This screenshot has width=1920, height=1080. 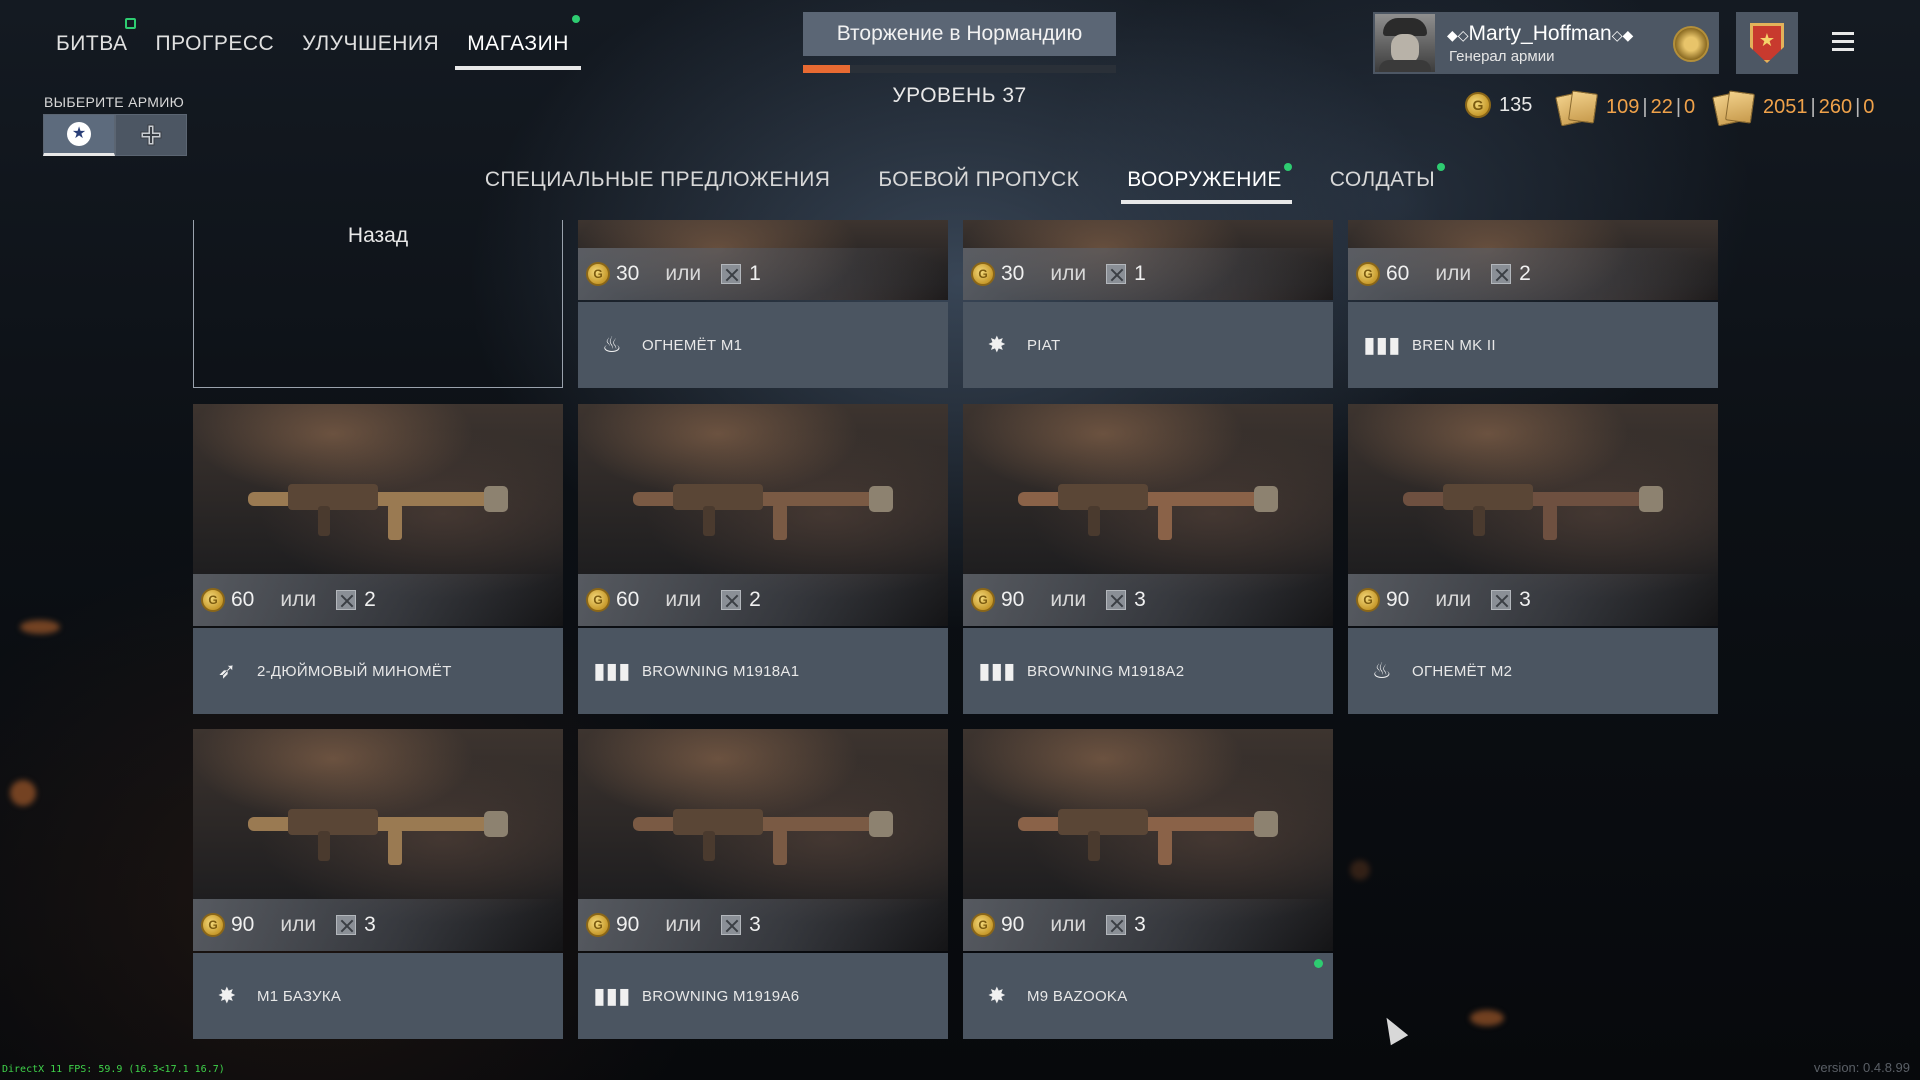 I want to click on menu-icon, so click(x=1843, y=44).